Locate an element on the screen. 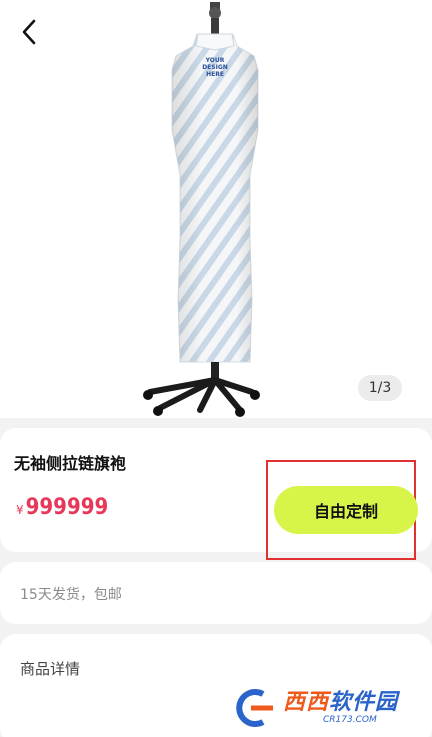 This screenshot has height=737, width=432. watermark-icon is located at coordinates (254, 708).